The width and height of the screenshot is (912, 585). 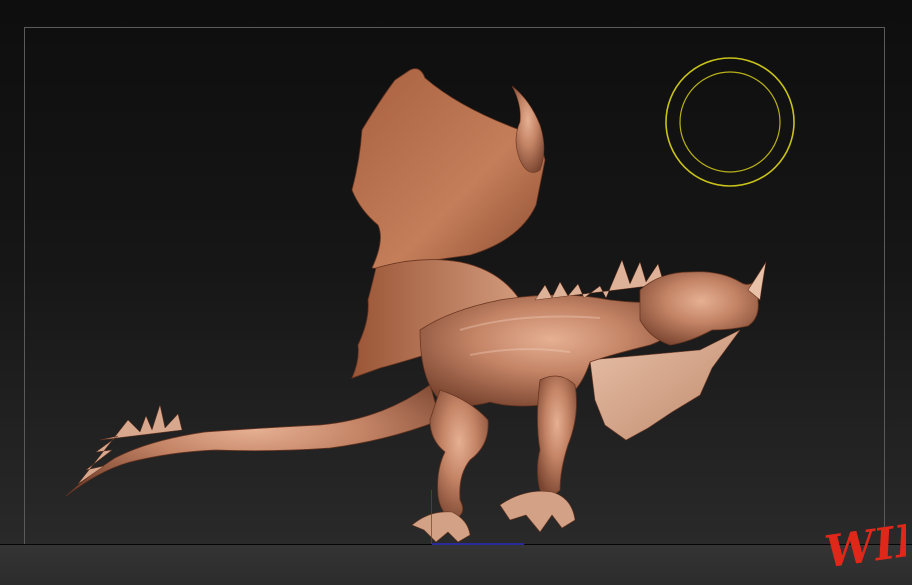 I want to click on brush-outer-ring, so click(x=730, y=122).